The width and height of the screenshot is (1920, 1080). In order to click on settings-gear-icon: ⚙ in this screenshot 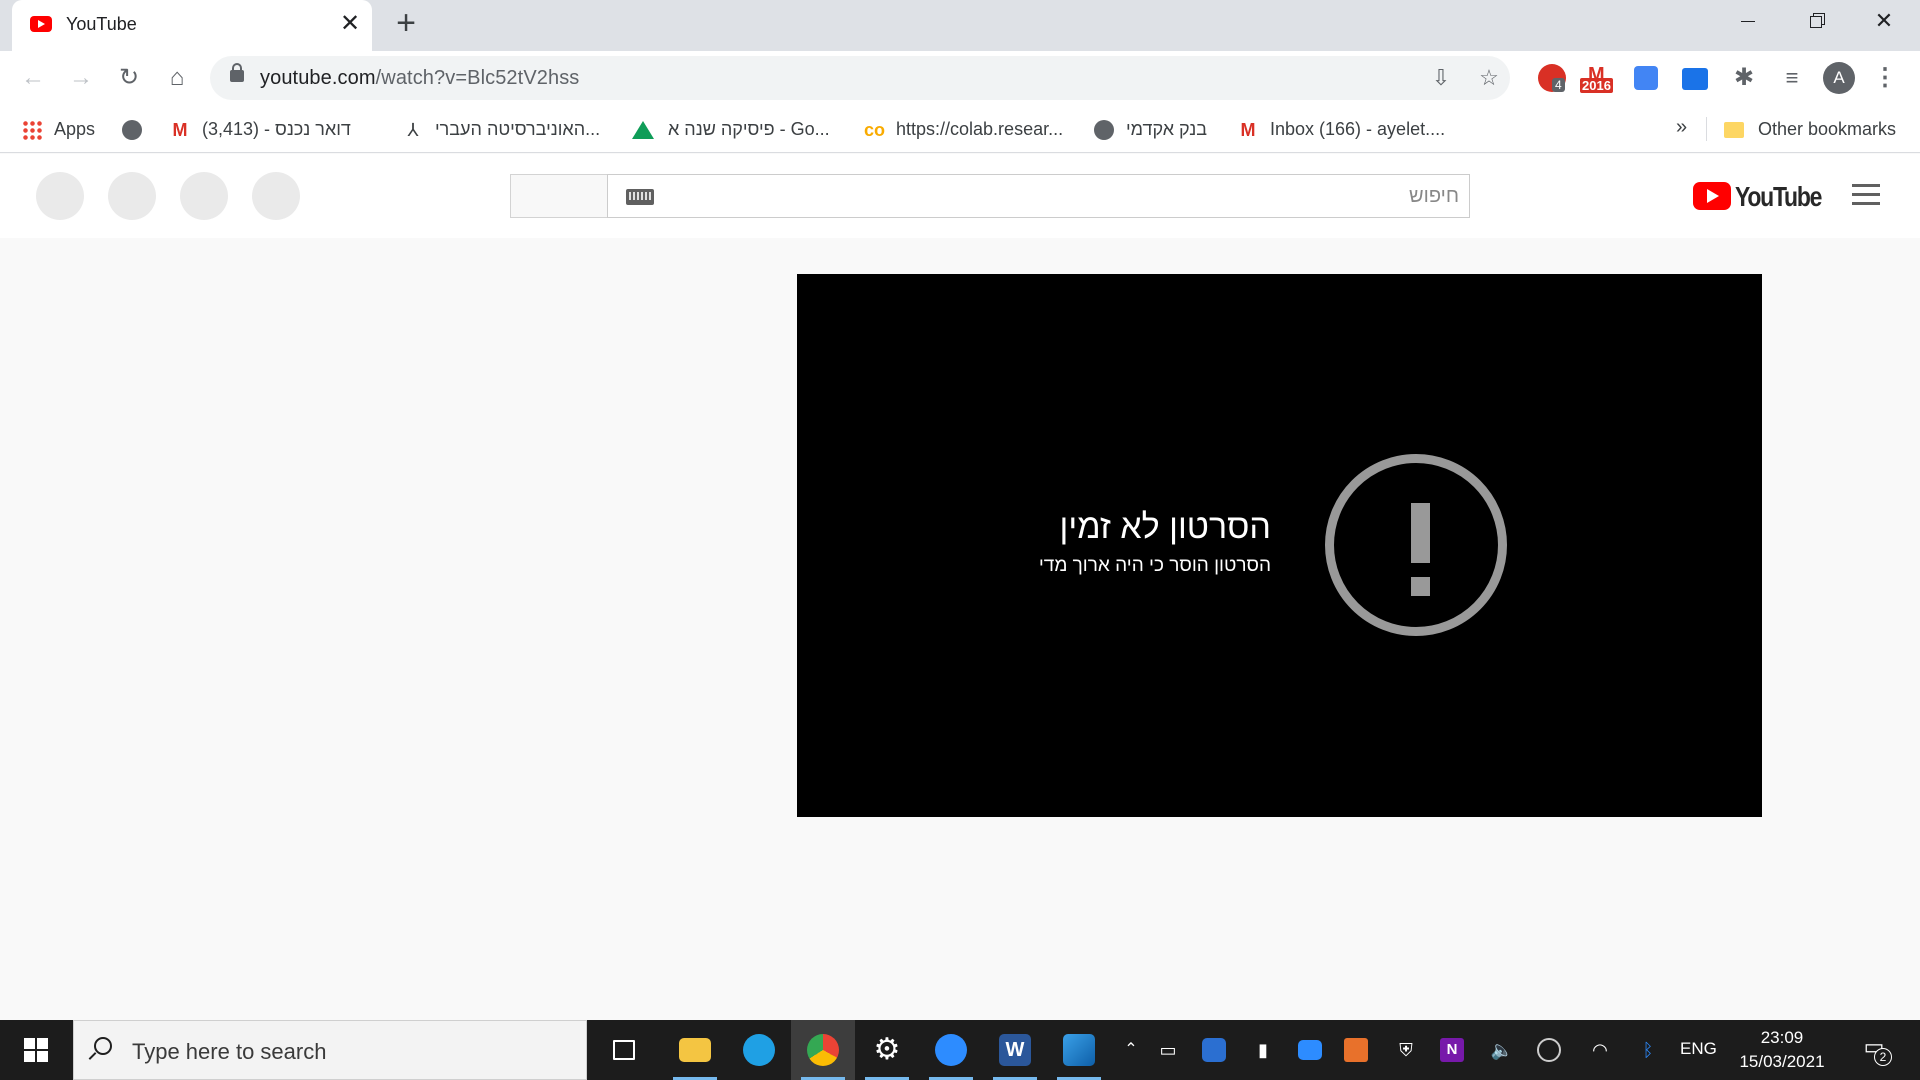, I will do `click(887, 1050)`.